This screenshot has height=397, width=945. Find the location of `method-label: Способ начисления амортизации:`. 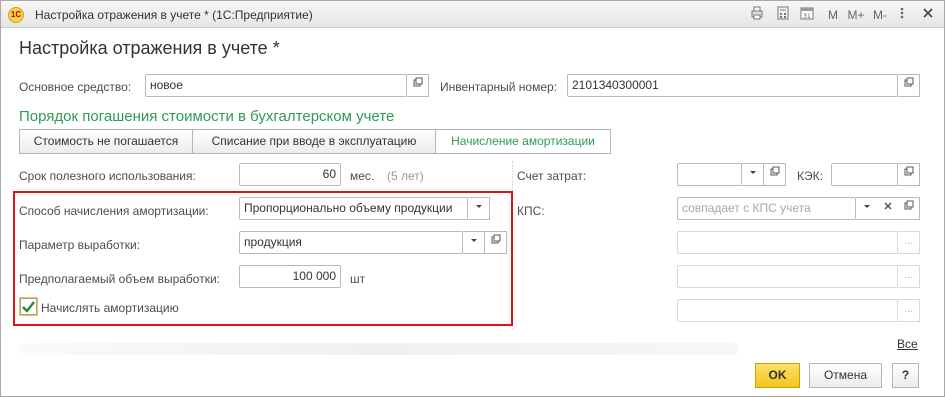

method-label: Способ начисления амортизации: is located at coordinates (114, 211).